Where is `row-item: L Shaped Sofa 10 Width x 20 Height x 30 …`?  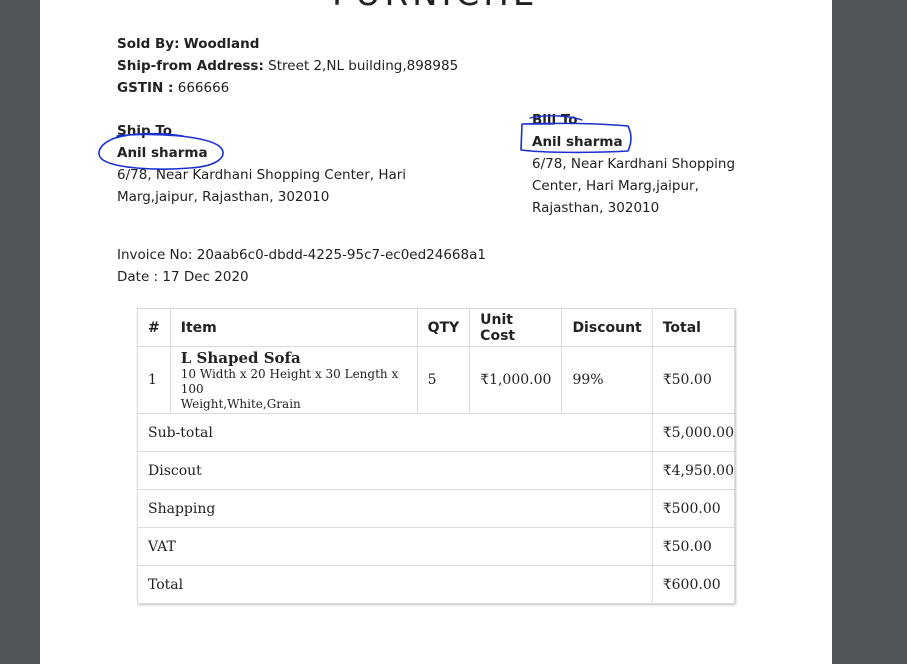 row-item: L Shaped Sofa 10 Width x 20 Height x 30 … is located at coordinates (293, 380).